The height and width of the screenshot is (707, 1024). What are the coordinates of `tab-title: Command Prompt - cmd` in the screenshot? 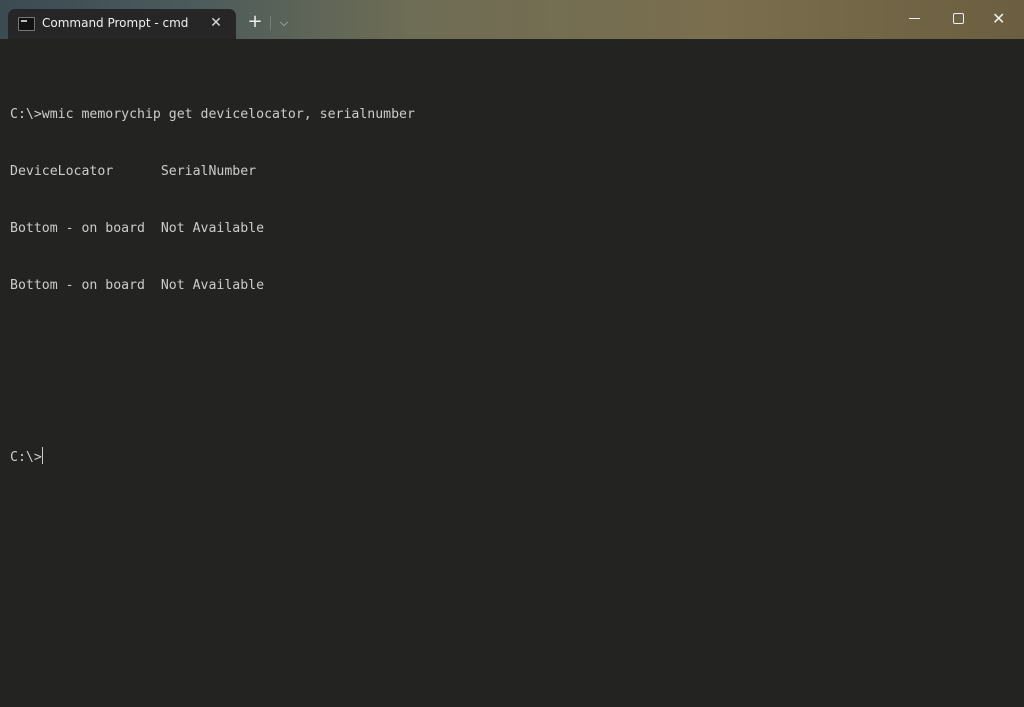 It's located at (115, 23).